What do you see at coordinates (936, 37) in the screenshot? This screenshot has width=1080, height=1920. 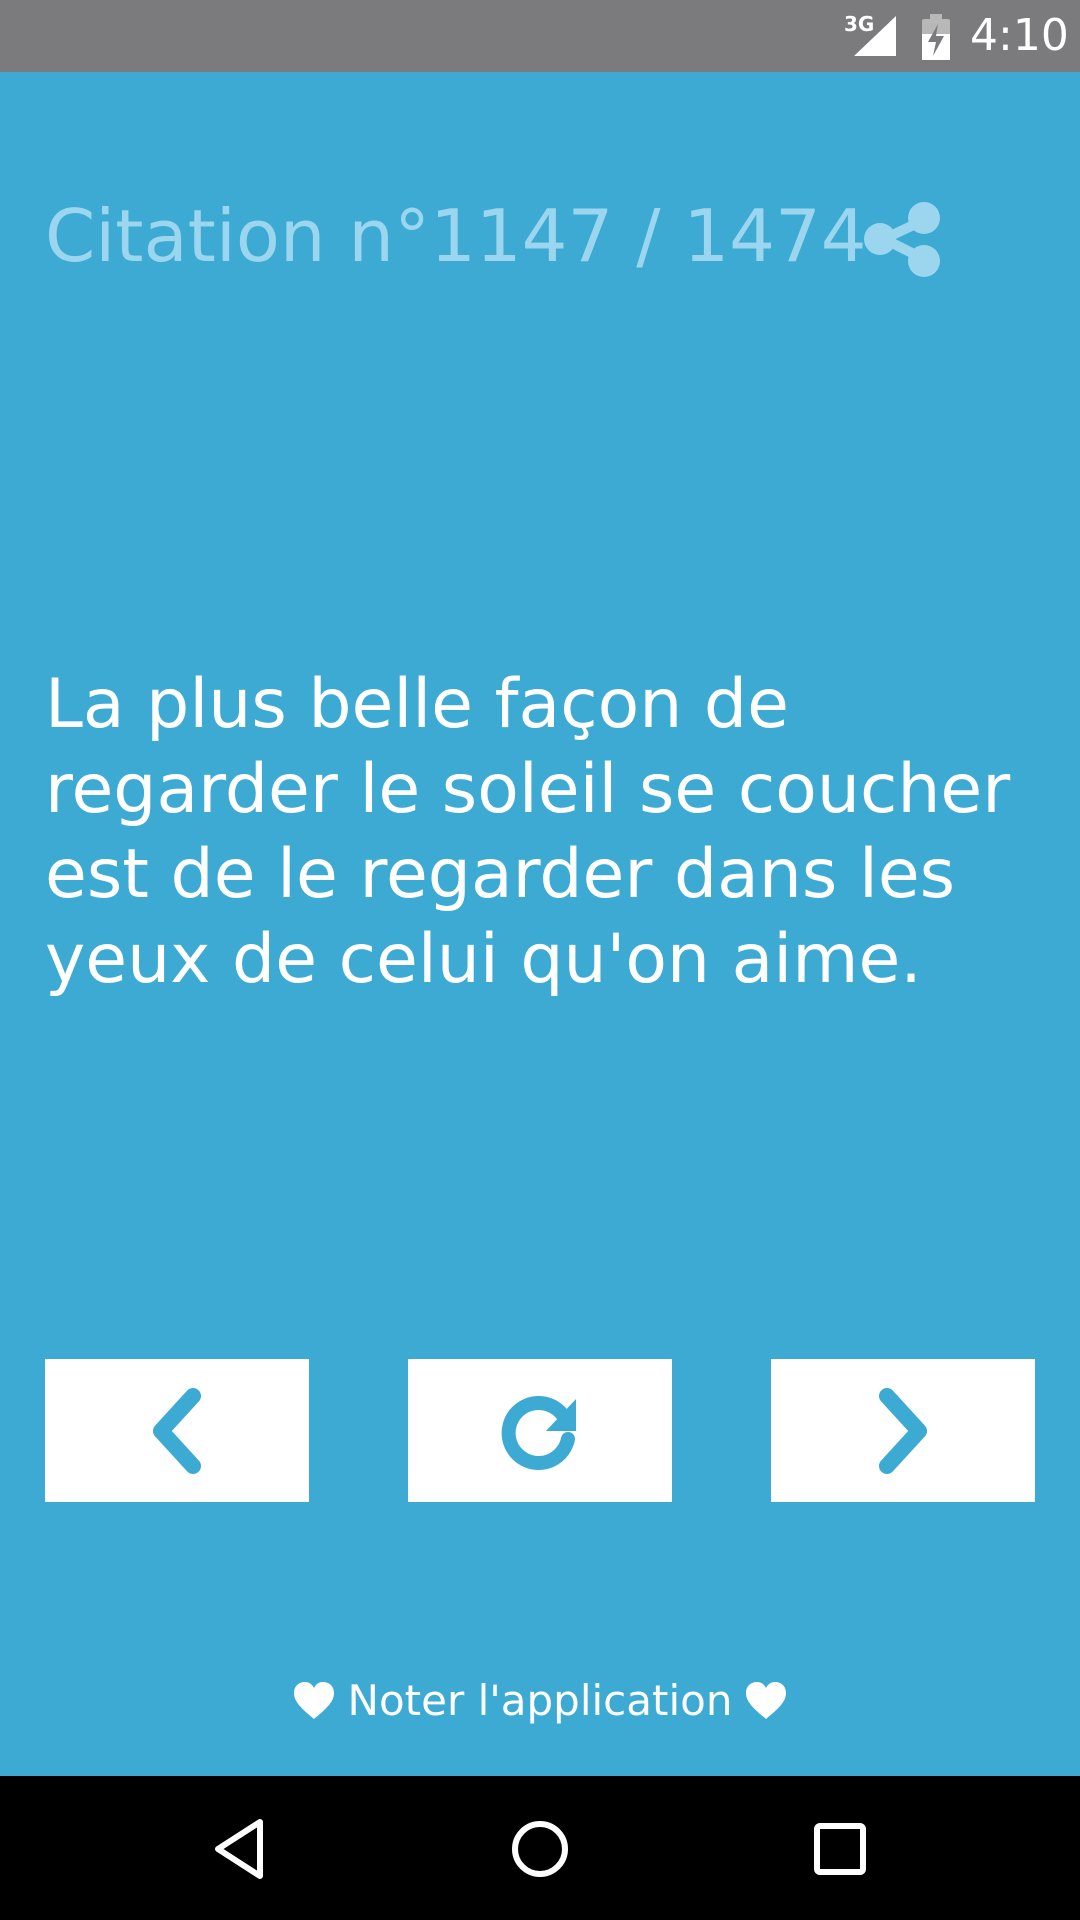 I see `battery-icon` at bounding box center [936, 37].